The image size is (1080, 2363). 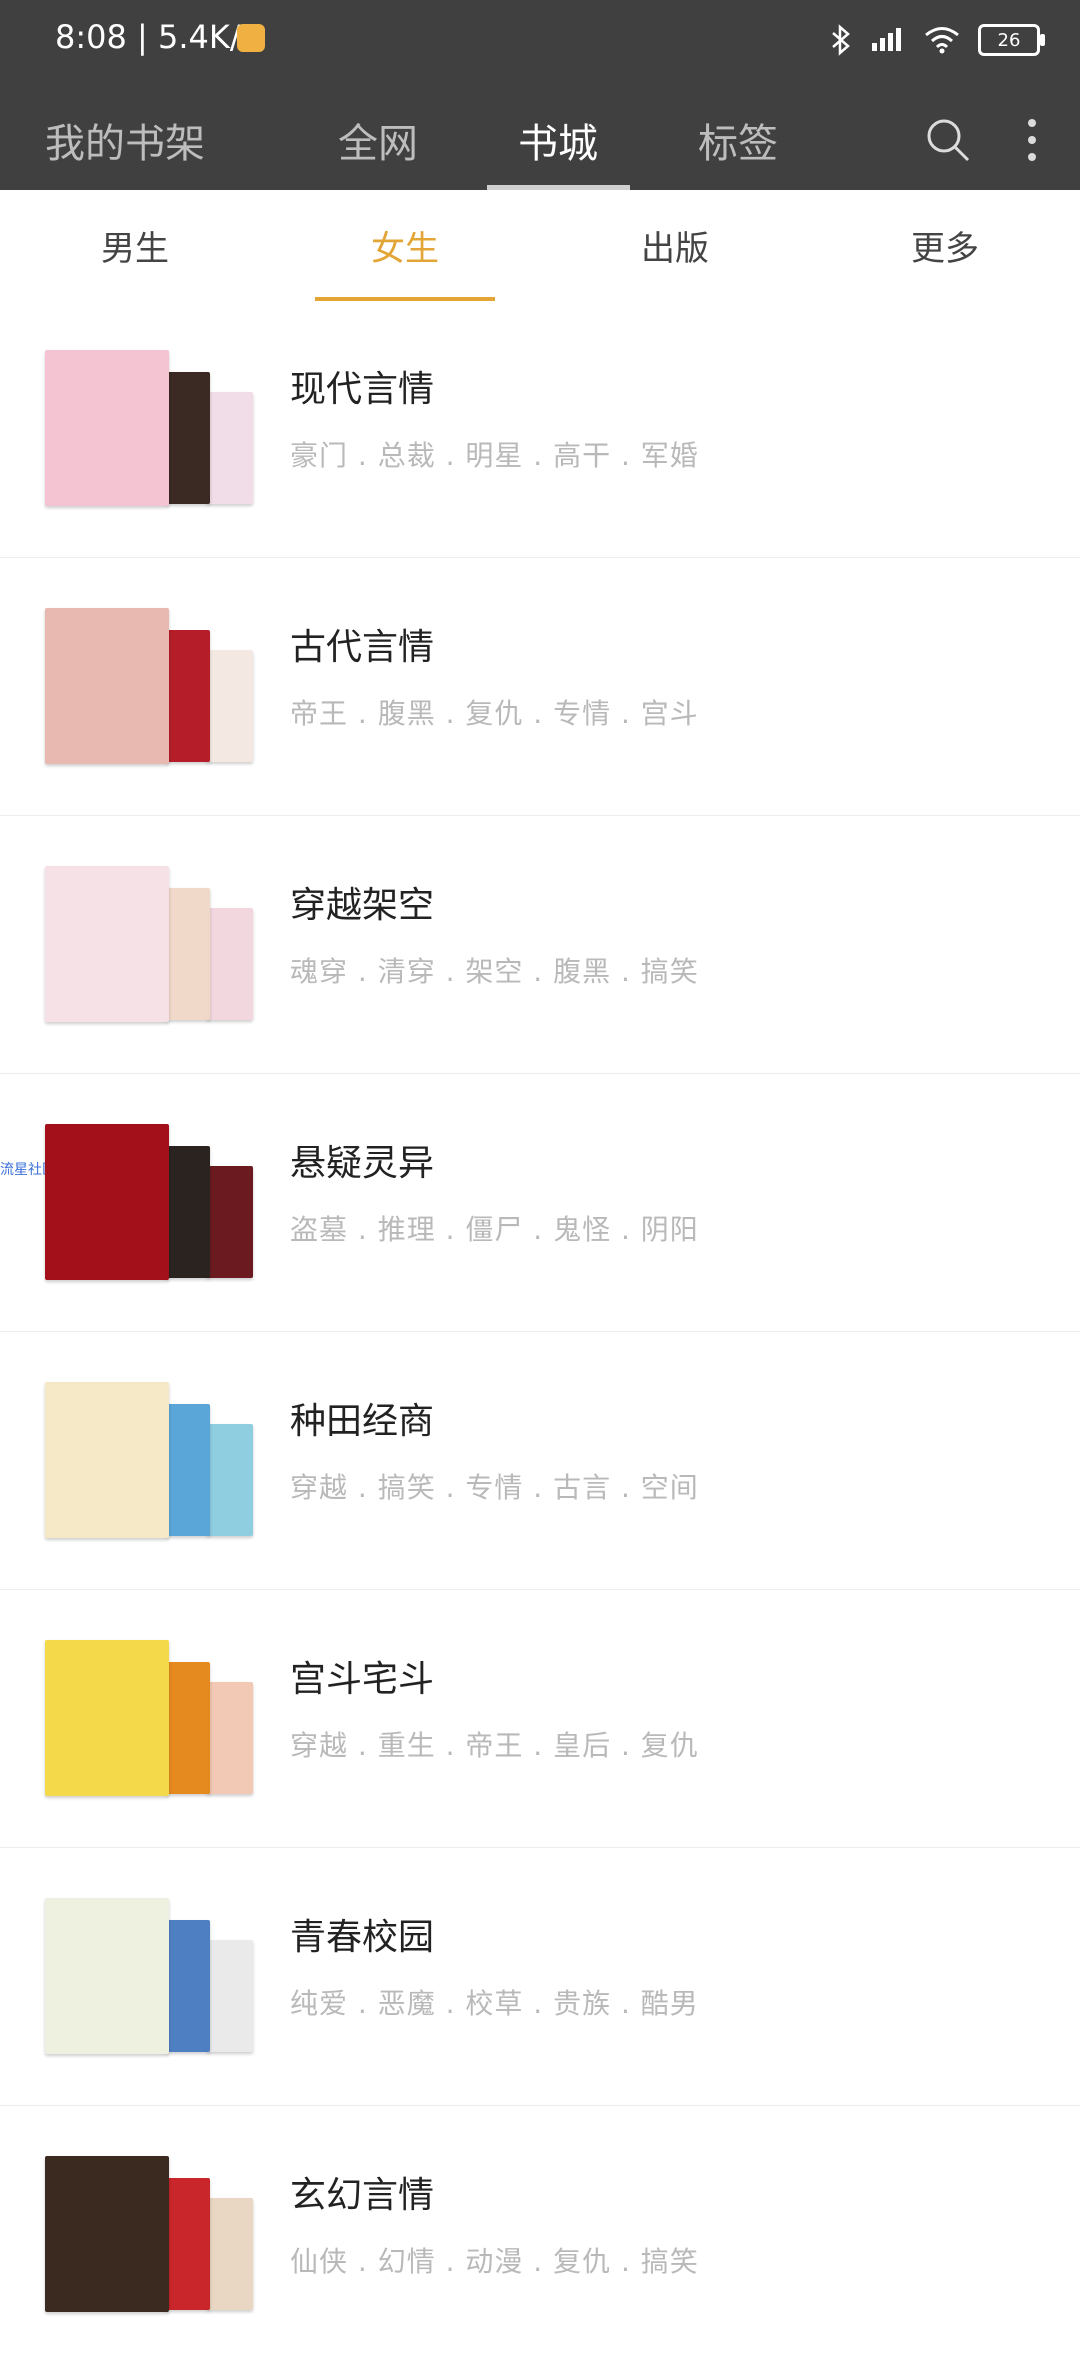 What do you see at coordinates (125, 144) in the screenshot?
I see `tab-label: 我的书架` at bounding box center [125, 144].